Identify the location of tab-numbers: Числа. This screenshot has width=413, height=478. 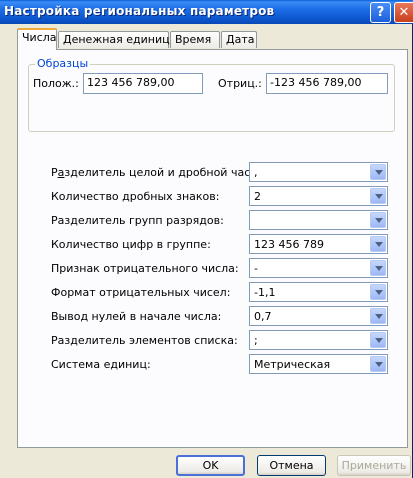
(37, 39).